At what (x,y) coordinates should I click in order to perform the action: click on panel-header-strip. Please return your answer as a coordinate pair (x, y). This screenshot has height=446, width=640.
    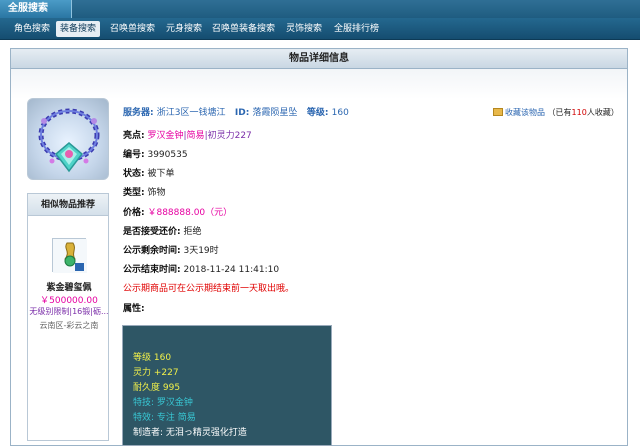
    Looking at the image, I should click on (319, 84).